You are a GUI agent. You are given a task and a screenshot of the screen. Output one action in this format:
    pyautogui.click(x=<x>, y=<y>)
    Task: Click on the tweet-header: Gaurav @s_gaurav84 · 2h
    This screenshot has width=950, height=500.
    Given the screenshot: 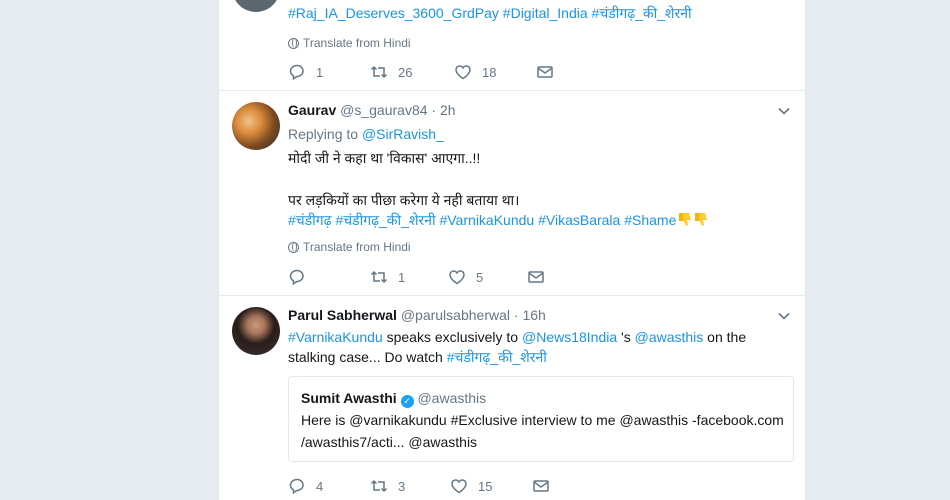 What is the action you would take?
    pyautogui.click(x=372, y=110)
    